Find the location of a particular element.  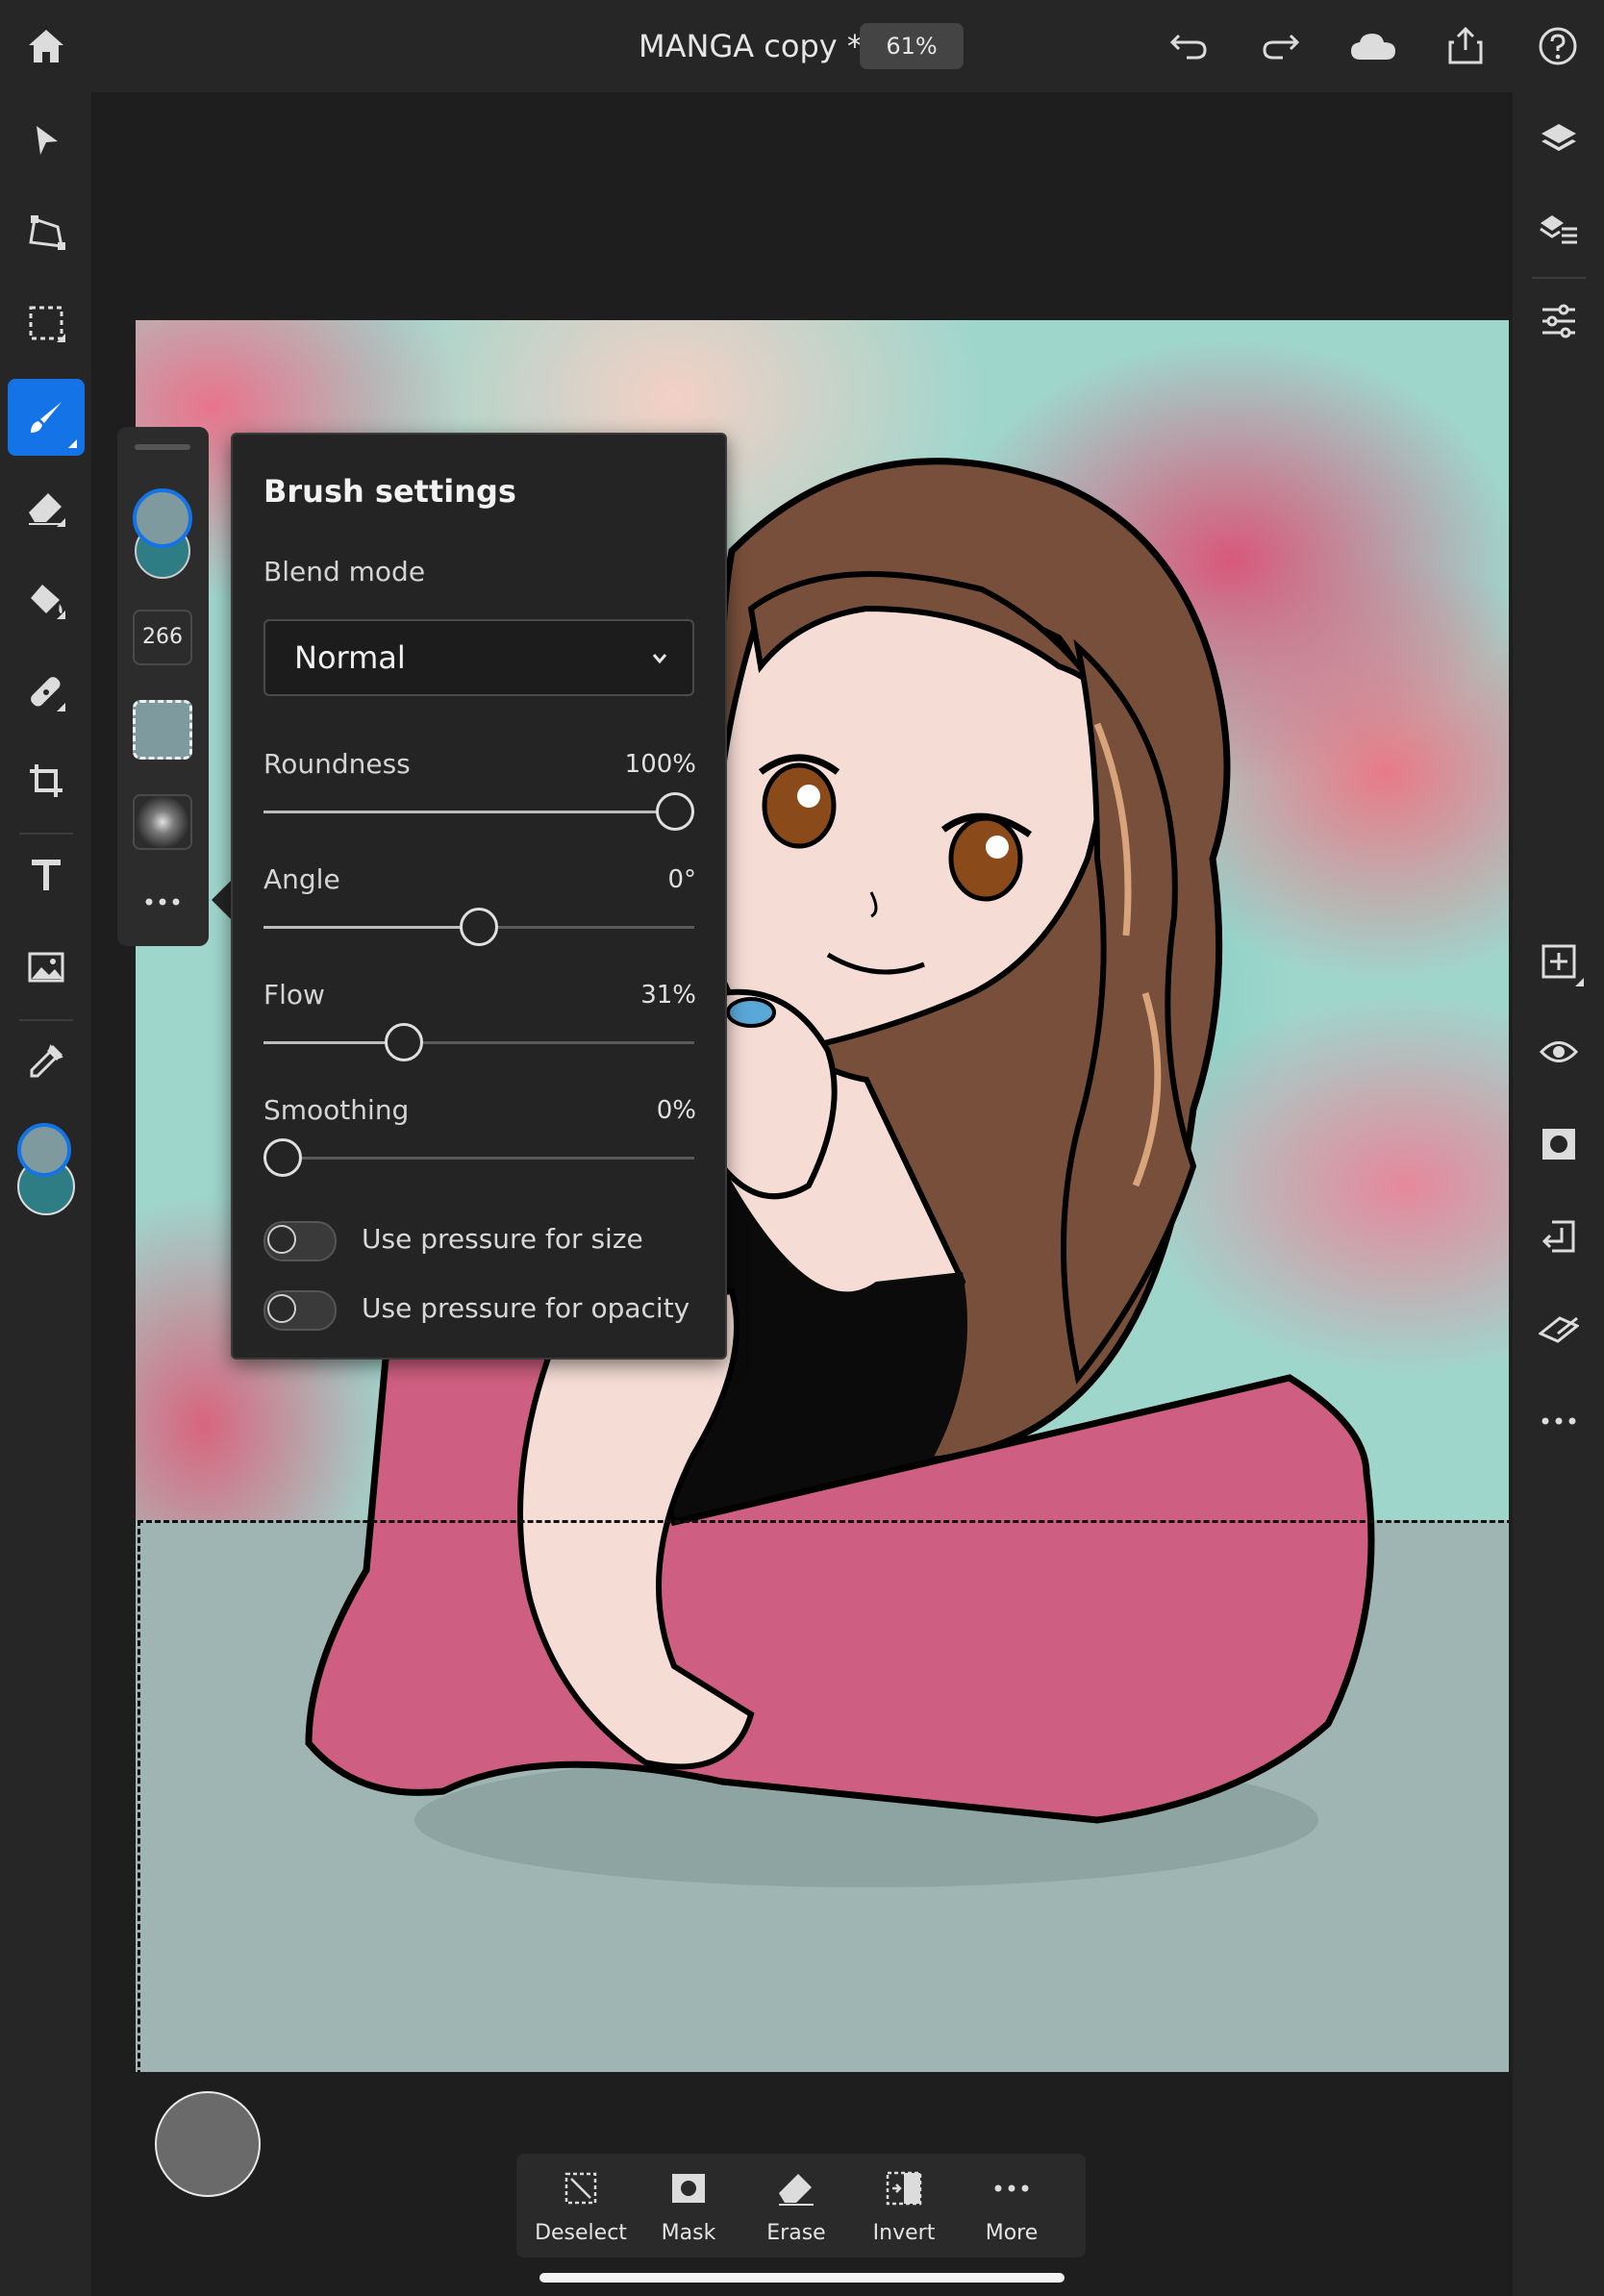

layer-properties-icon is located at coordinates (1559, 231).